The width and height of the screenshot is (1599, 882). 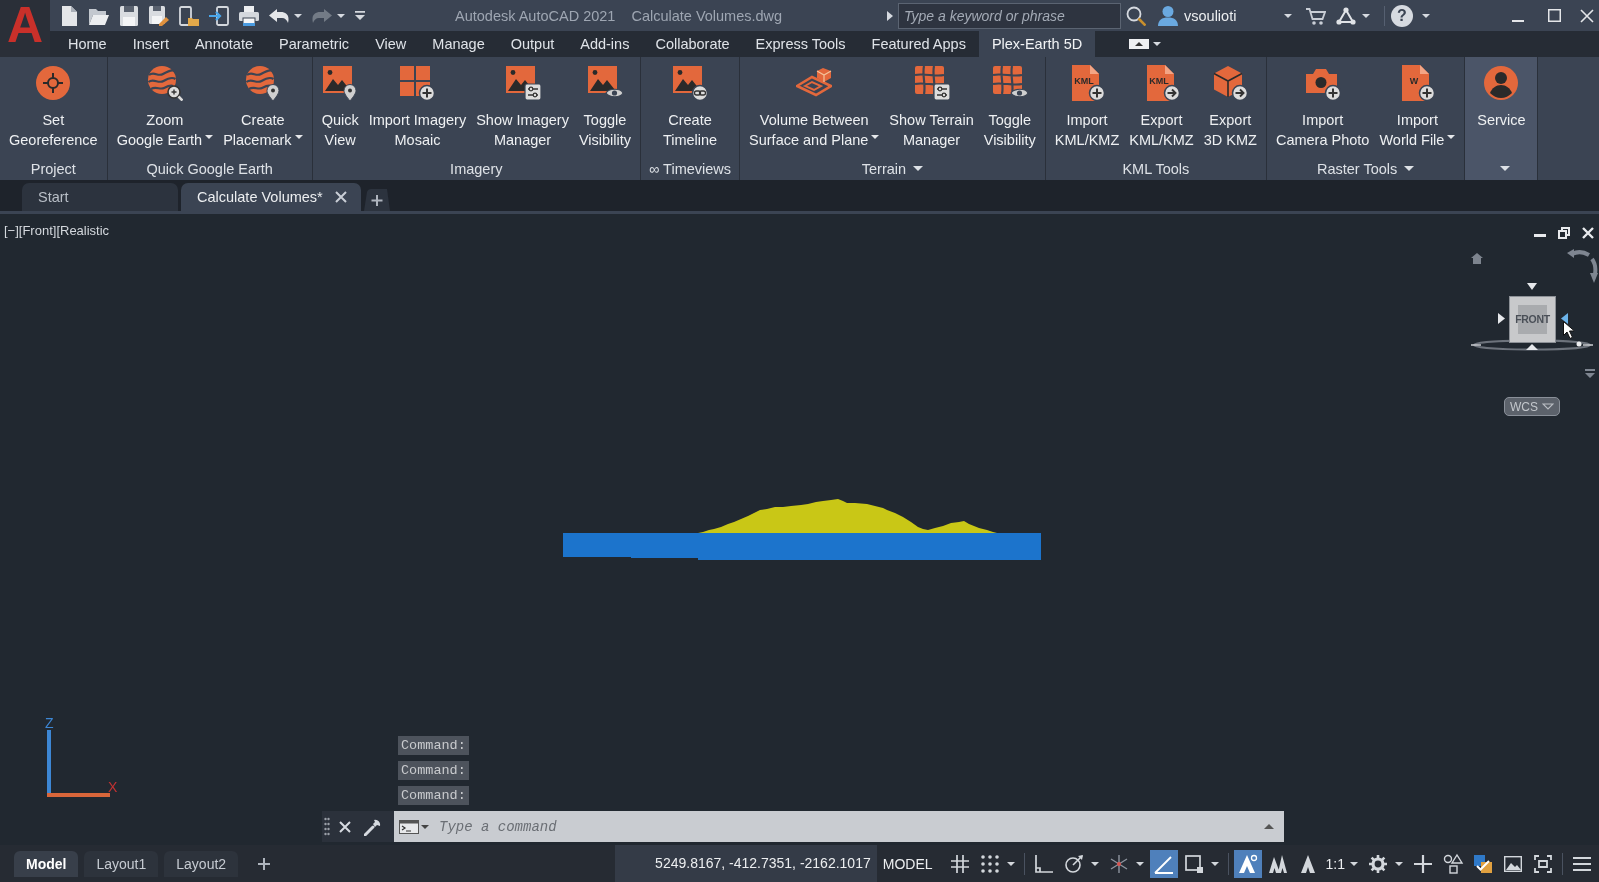 I want to click on user-icon, so click(x=1168, y=15).